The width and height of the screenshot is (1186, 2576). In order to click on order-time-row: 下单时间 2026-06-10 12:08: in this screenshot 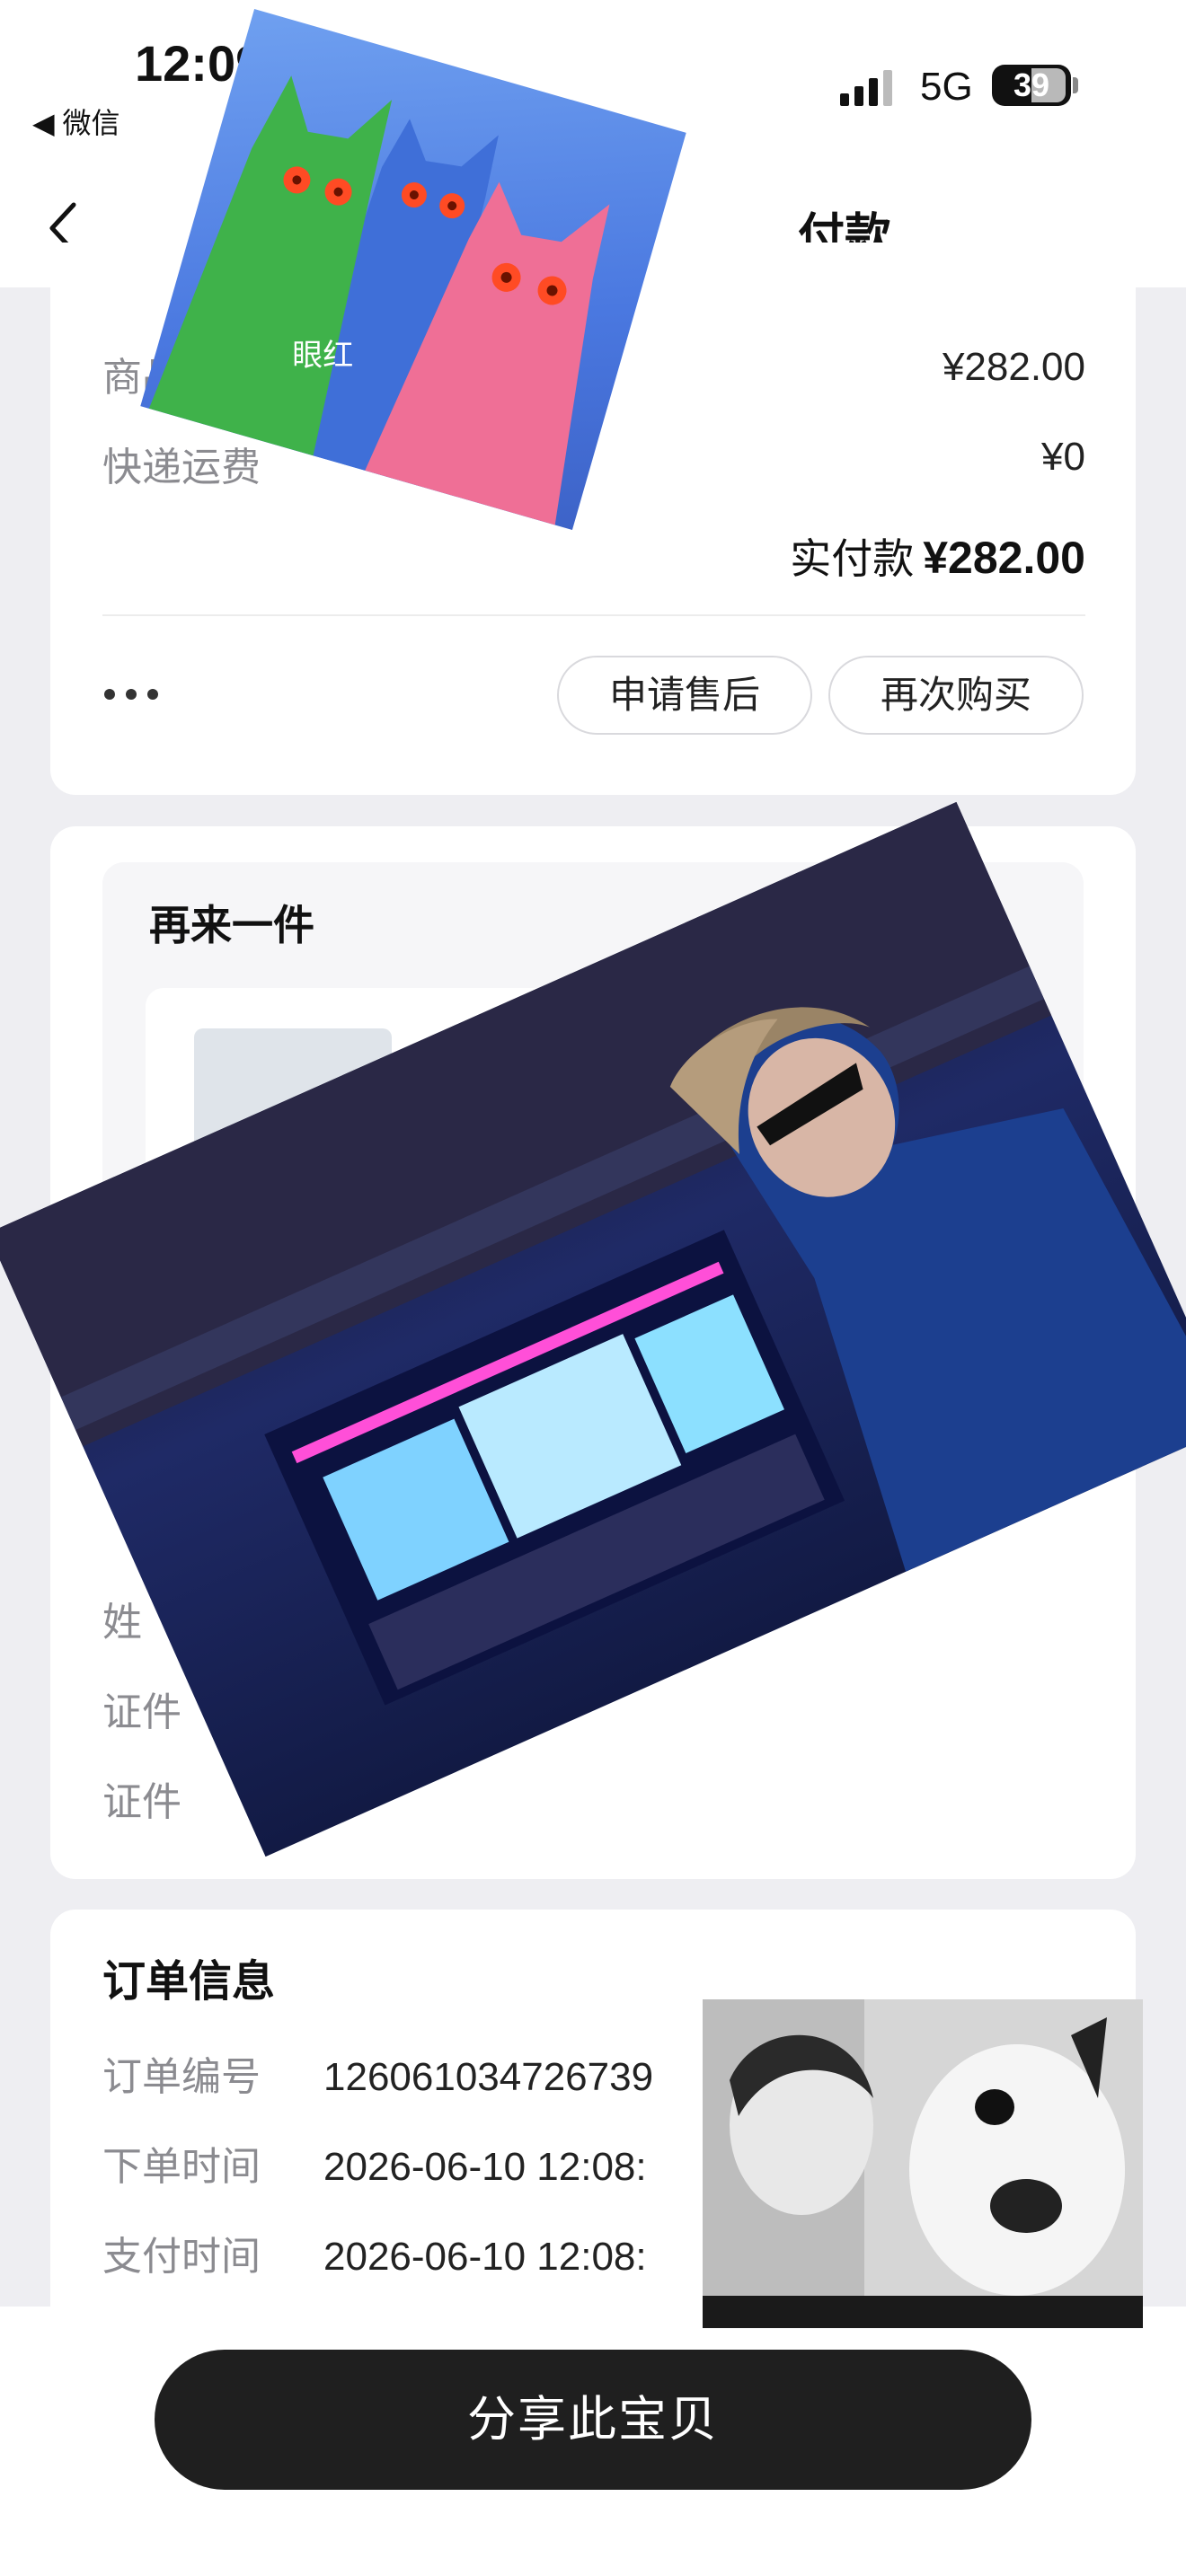, I will do `click(374, 2163)`.